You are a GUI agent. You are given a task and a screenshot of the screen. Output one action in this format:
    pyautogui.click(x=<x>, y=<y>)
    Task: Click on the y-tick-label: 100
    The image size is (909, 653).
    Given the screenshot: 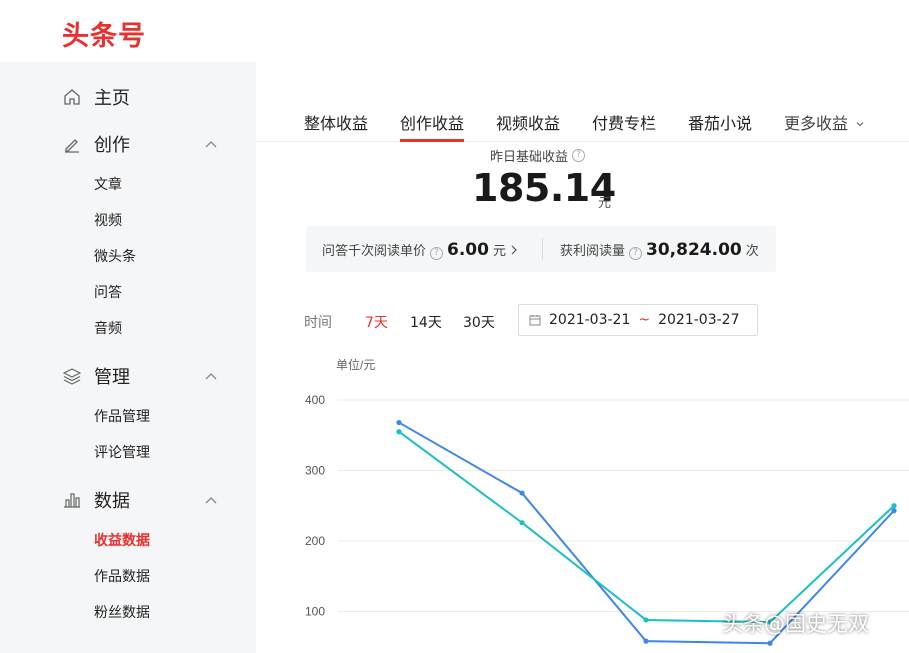 What is the action you would take?
    pyautogui.click(x=315, y=612)
    